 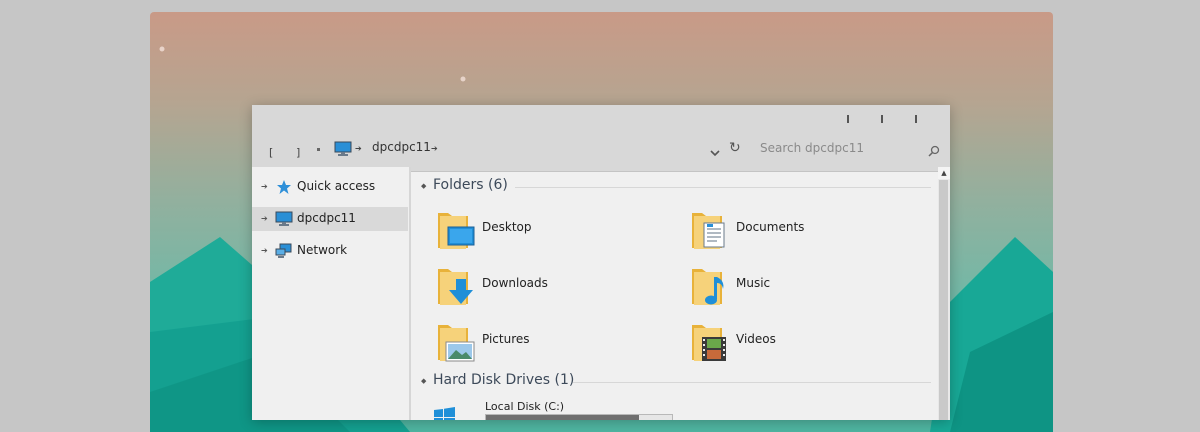 What do you see at coordinates (810, 285) in the screenshot?
I see `folder-tile-music: Music` at bounding box center [810, 285].